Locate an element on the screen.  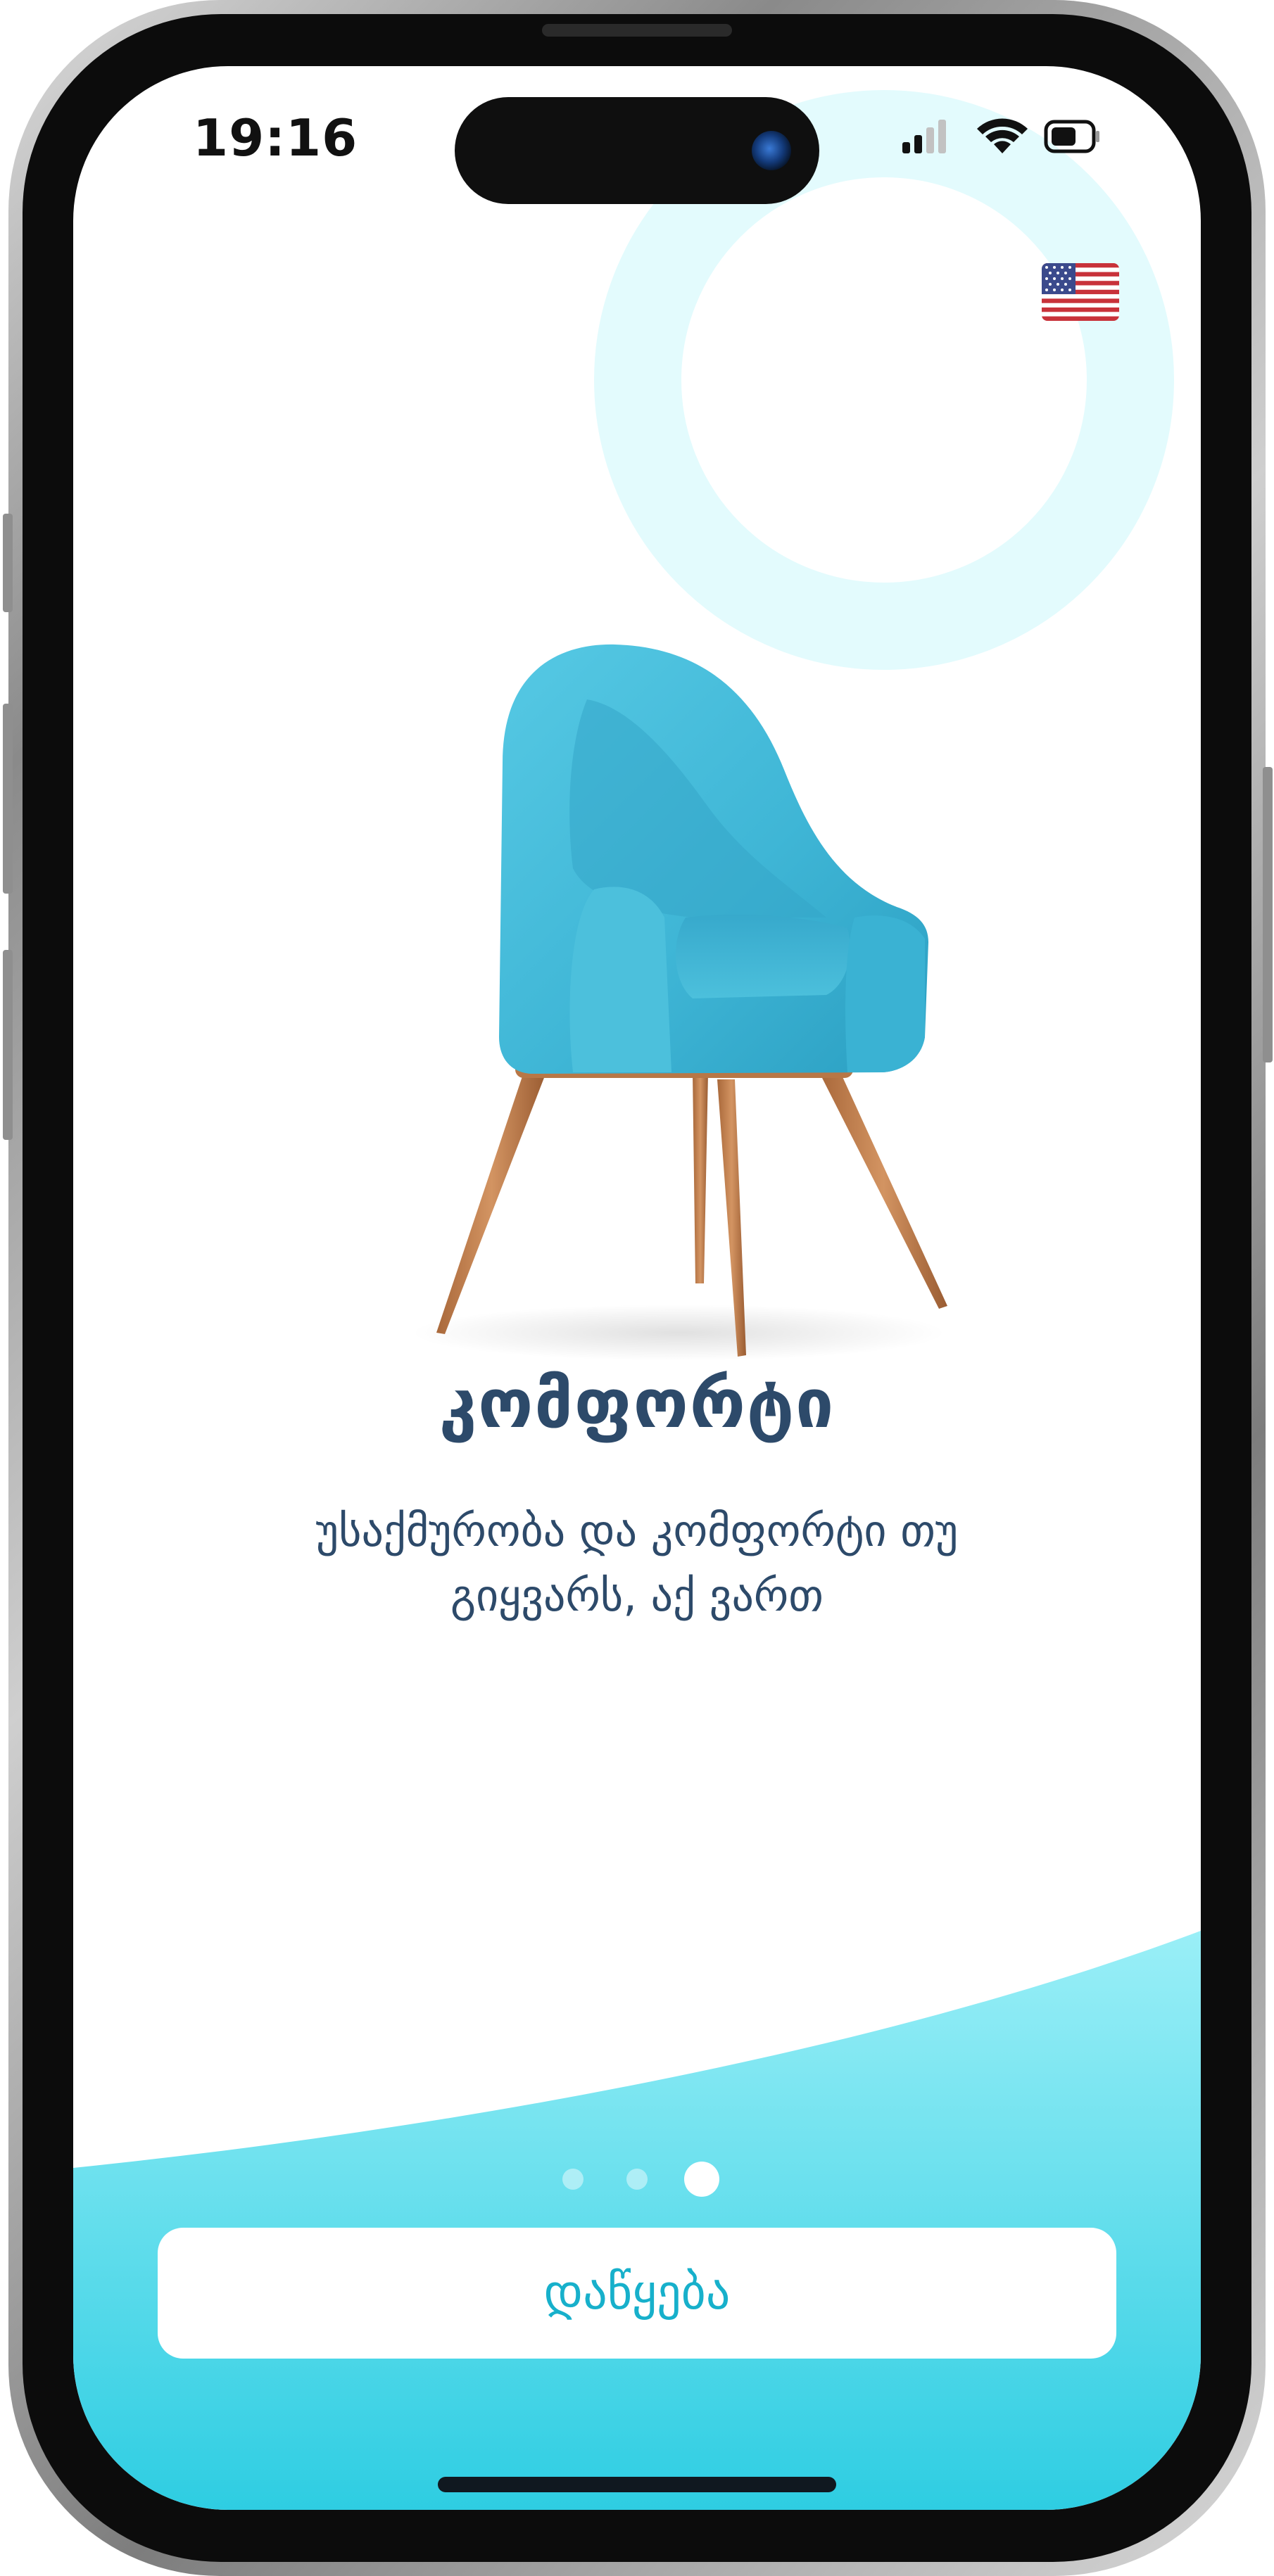
wifi-icon is located at coordinates (1003, 135).